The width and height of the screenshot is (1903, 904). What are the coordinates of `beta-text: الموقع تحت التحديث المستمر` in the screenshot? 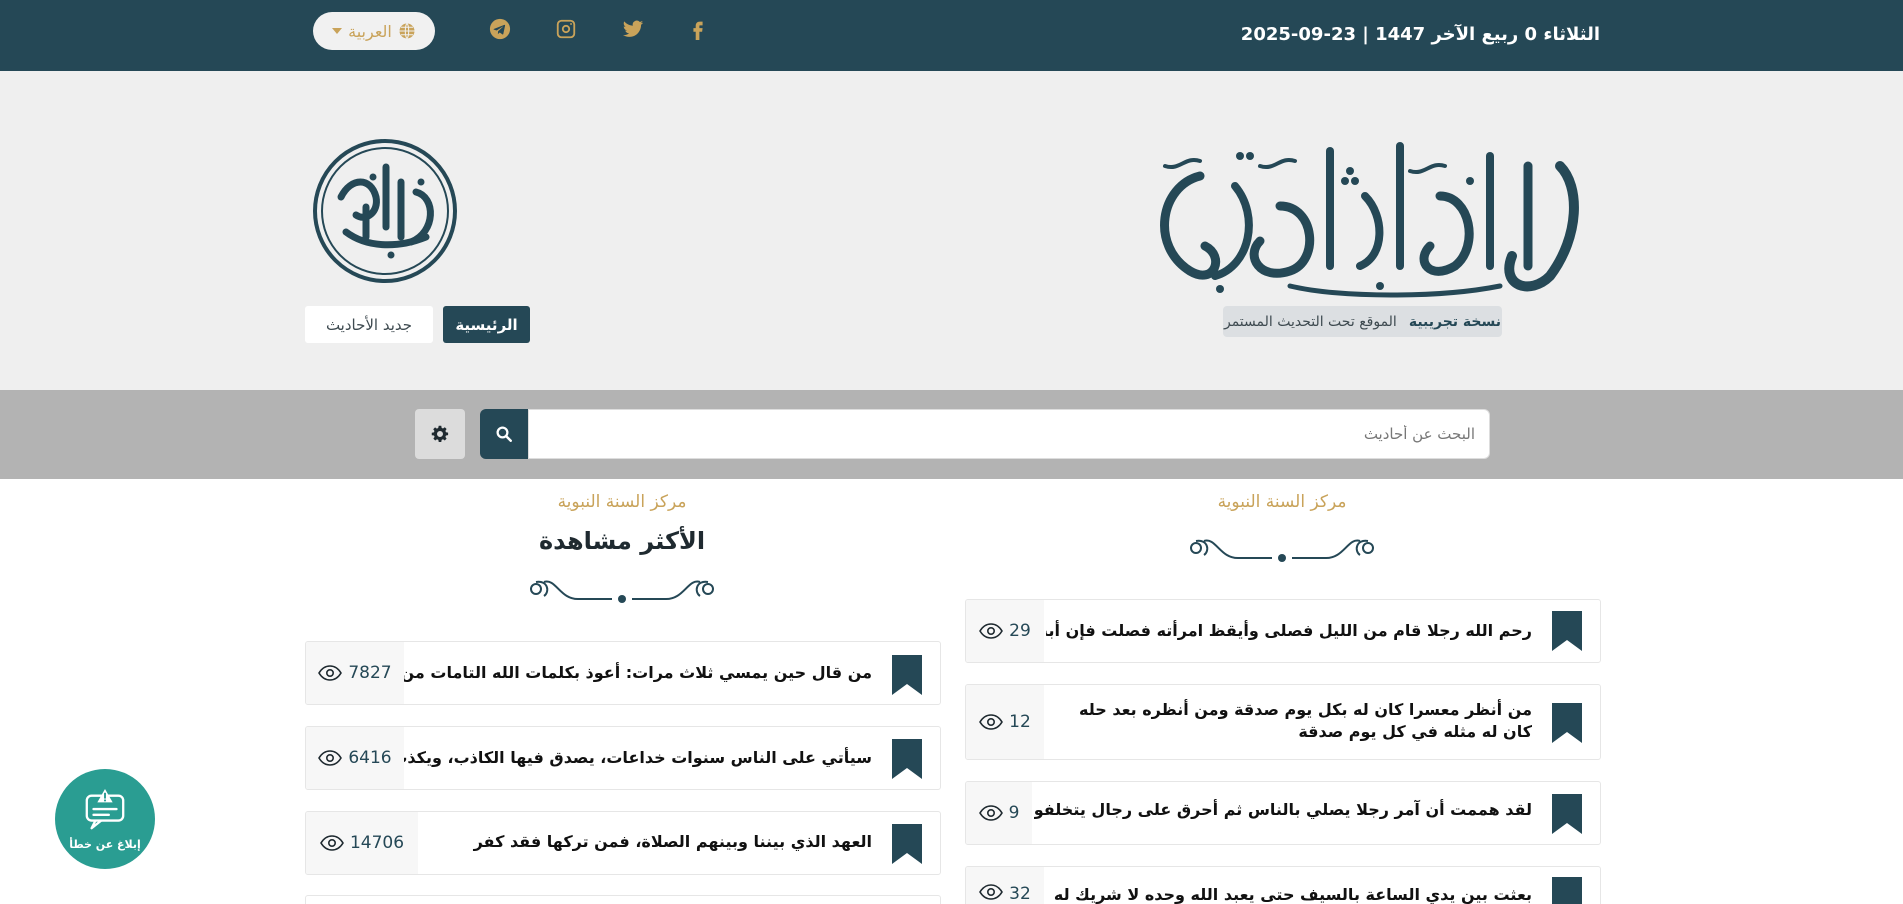 It's located at (1310, 321).